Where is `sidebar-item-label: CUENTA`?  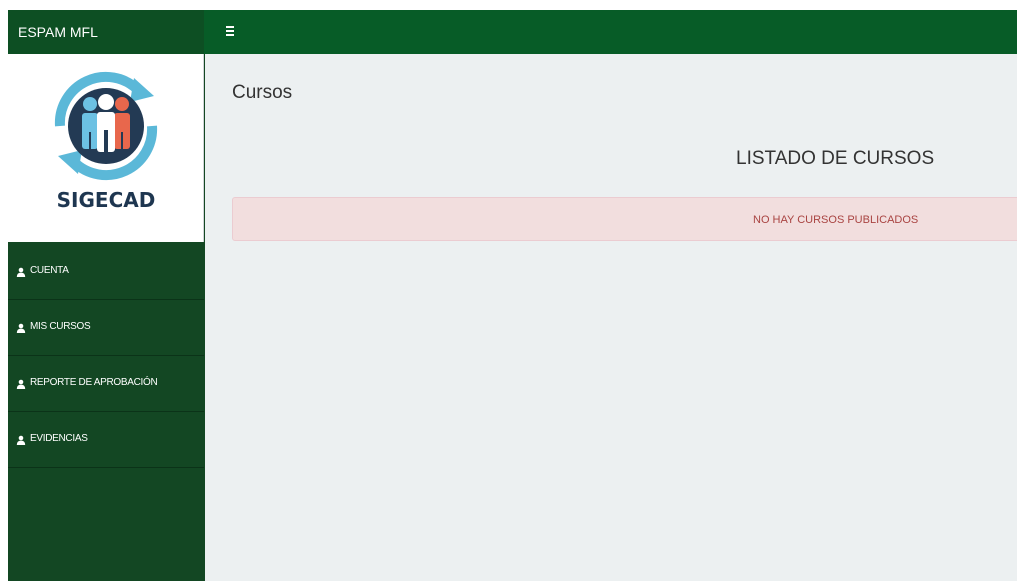
sidebar-item-label: CUENTA is located at coordinates (49, 270).